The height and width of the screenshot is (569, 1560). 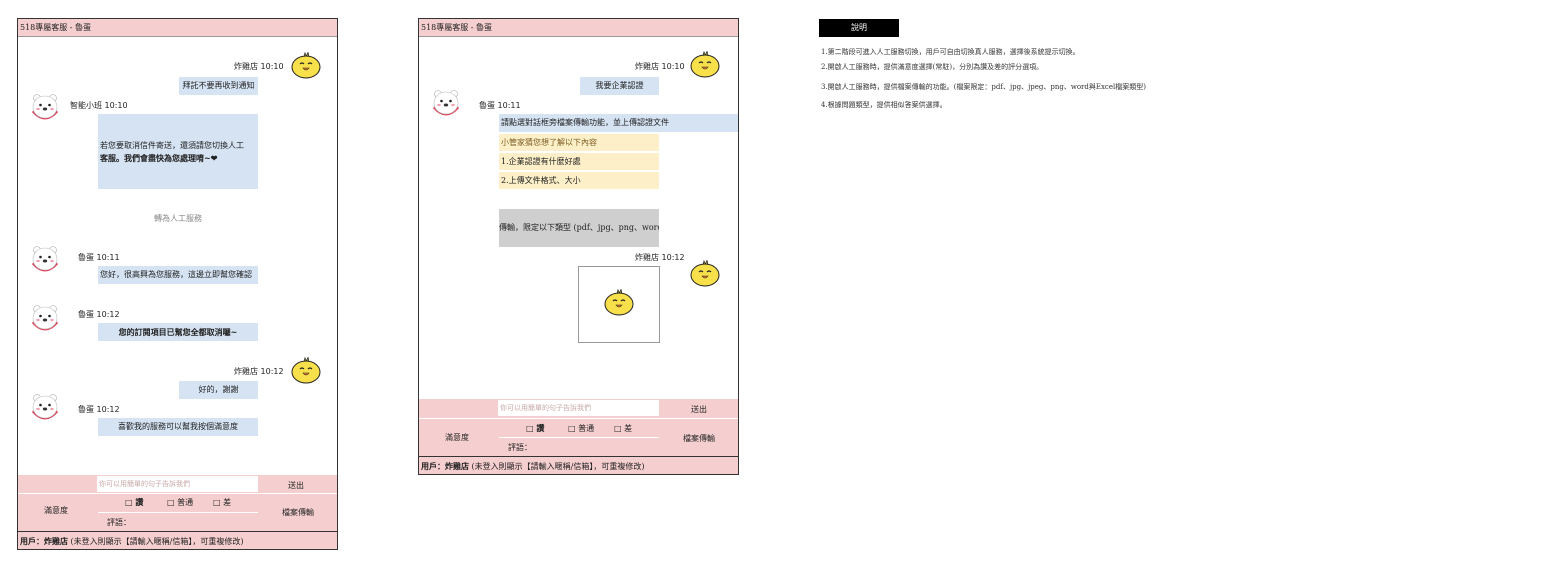 What do you see at coordinates (178, 151) in the screenshot?
I see `message-bubble: 若您要取消信件寄送，還須請您切換人工 客服。我們會盡快為您處理唷~❤` at bounding box center [178, 151].